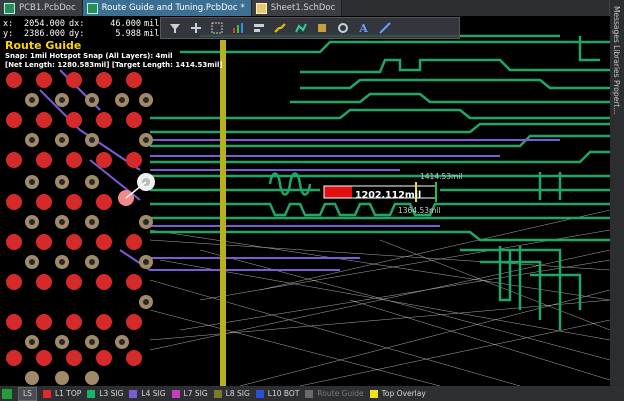 The image size is (624, 401). I want to click on layer-tab-l10-bot: L10 BOT, so click(277, 393).